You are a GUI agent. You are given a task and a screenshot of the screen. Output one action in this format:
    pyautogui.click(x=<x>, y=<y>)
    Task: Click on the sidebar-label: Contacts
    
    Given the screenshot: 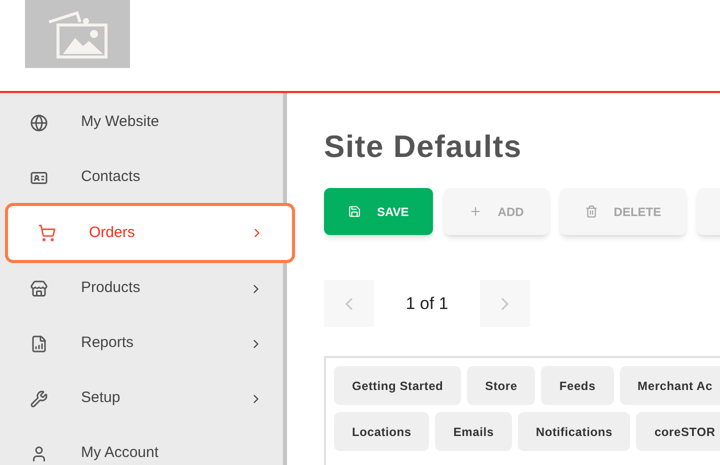 What is the action you would take?
    pyautogui.click(x=111, y=177)
    